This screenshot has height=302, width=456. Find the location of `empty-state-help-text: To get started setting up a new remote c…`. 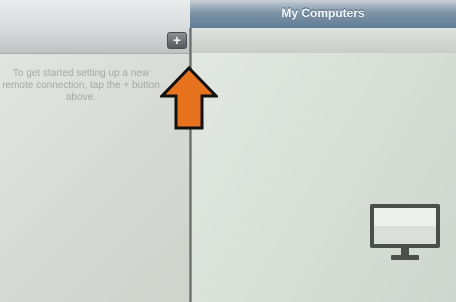

empty-state-help-text: To get started setting up a new remote c… is located at coordinates (81, 85).